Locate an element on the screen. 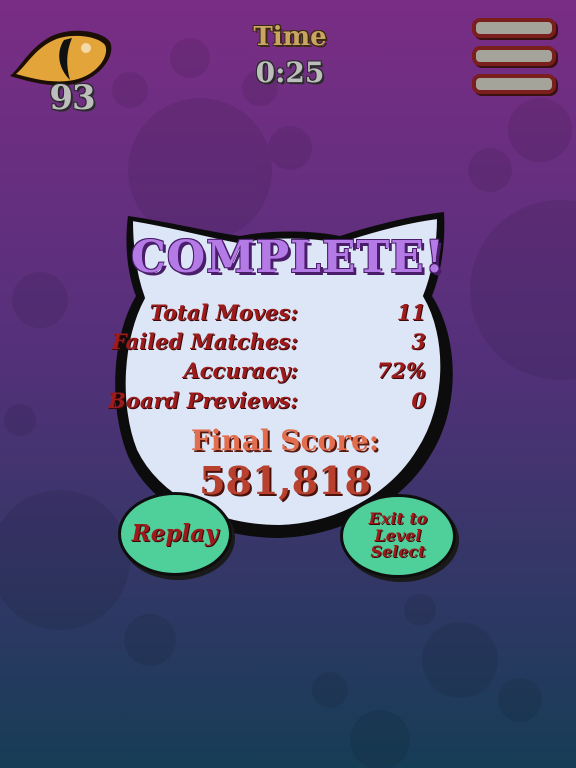 This screenshot has width=576, height=768. stat-row-failed-matches: Failed Matches: 3 is located at coordinates (271, 343).